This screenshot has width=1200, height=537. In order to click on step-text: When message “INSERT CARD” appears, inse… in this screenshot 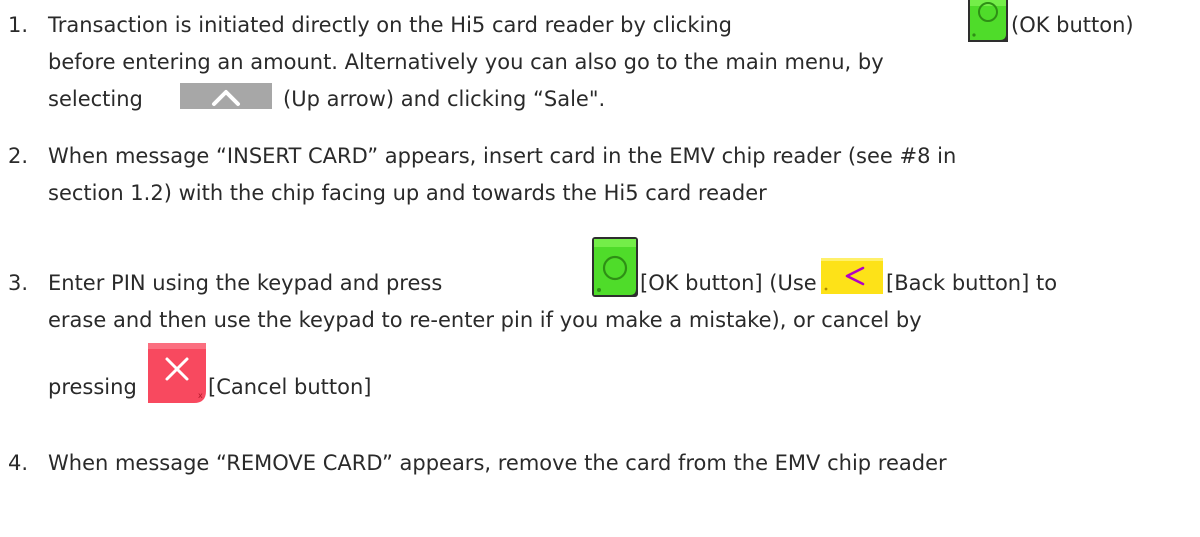, I will do `click(502, 156)`.